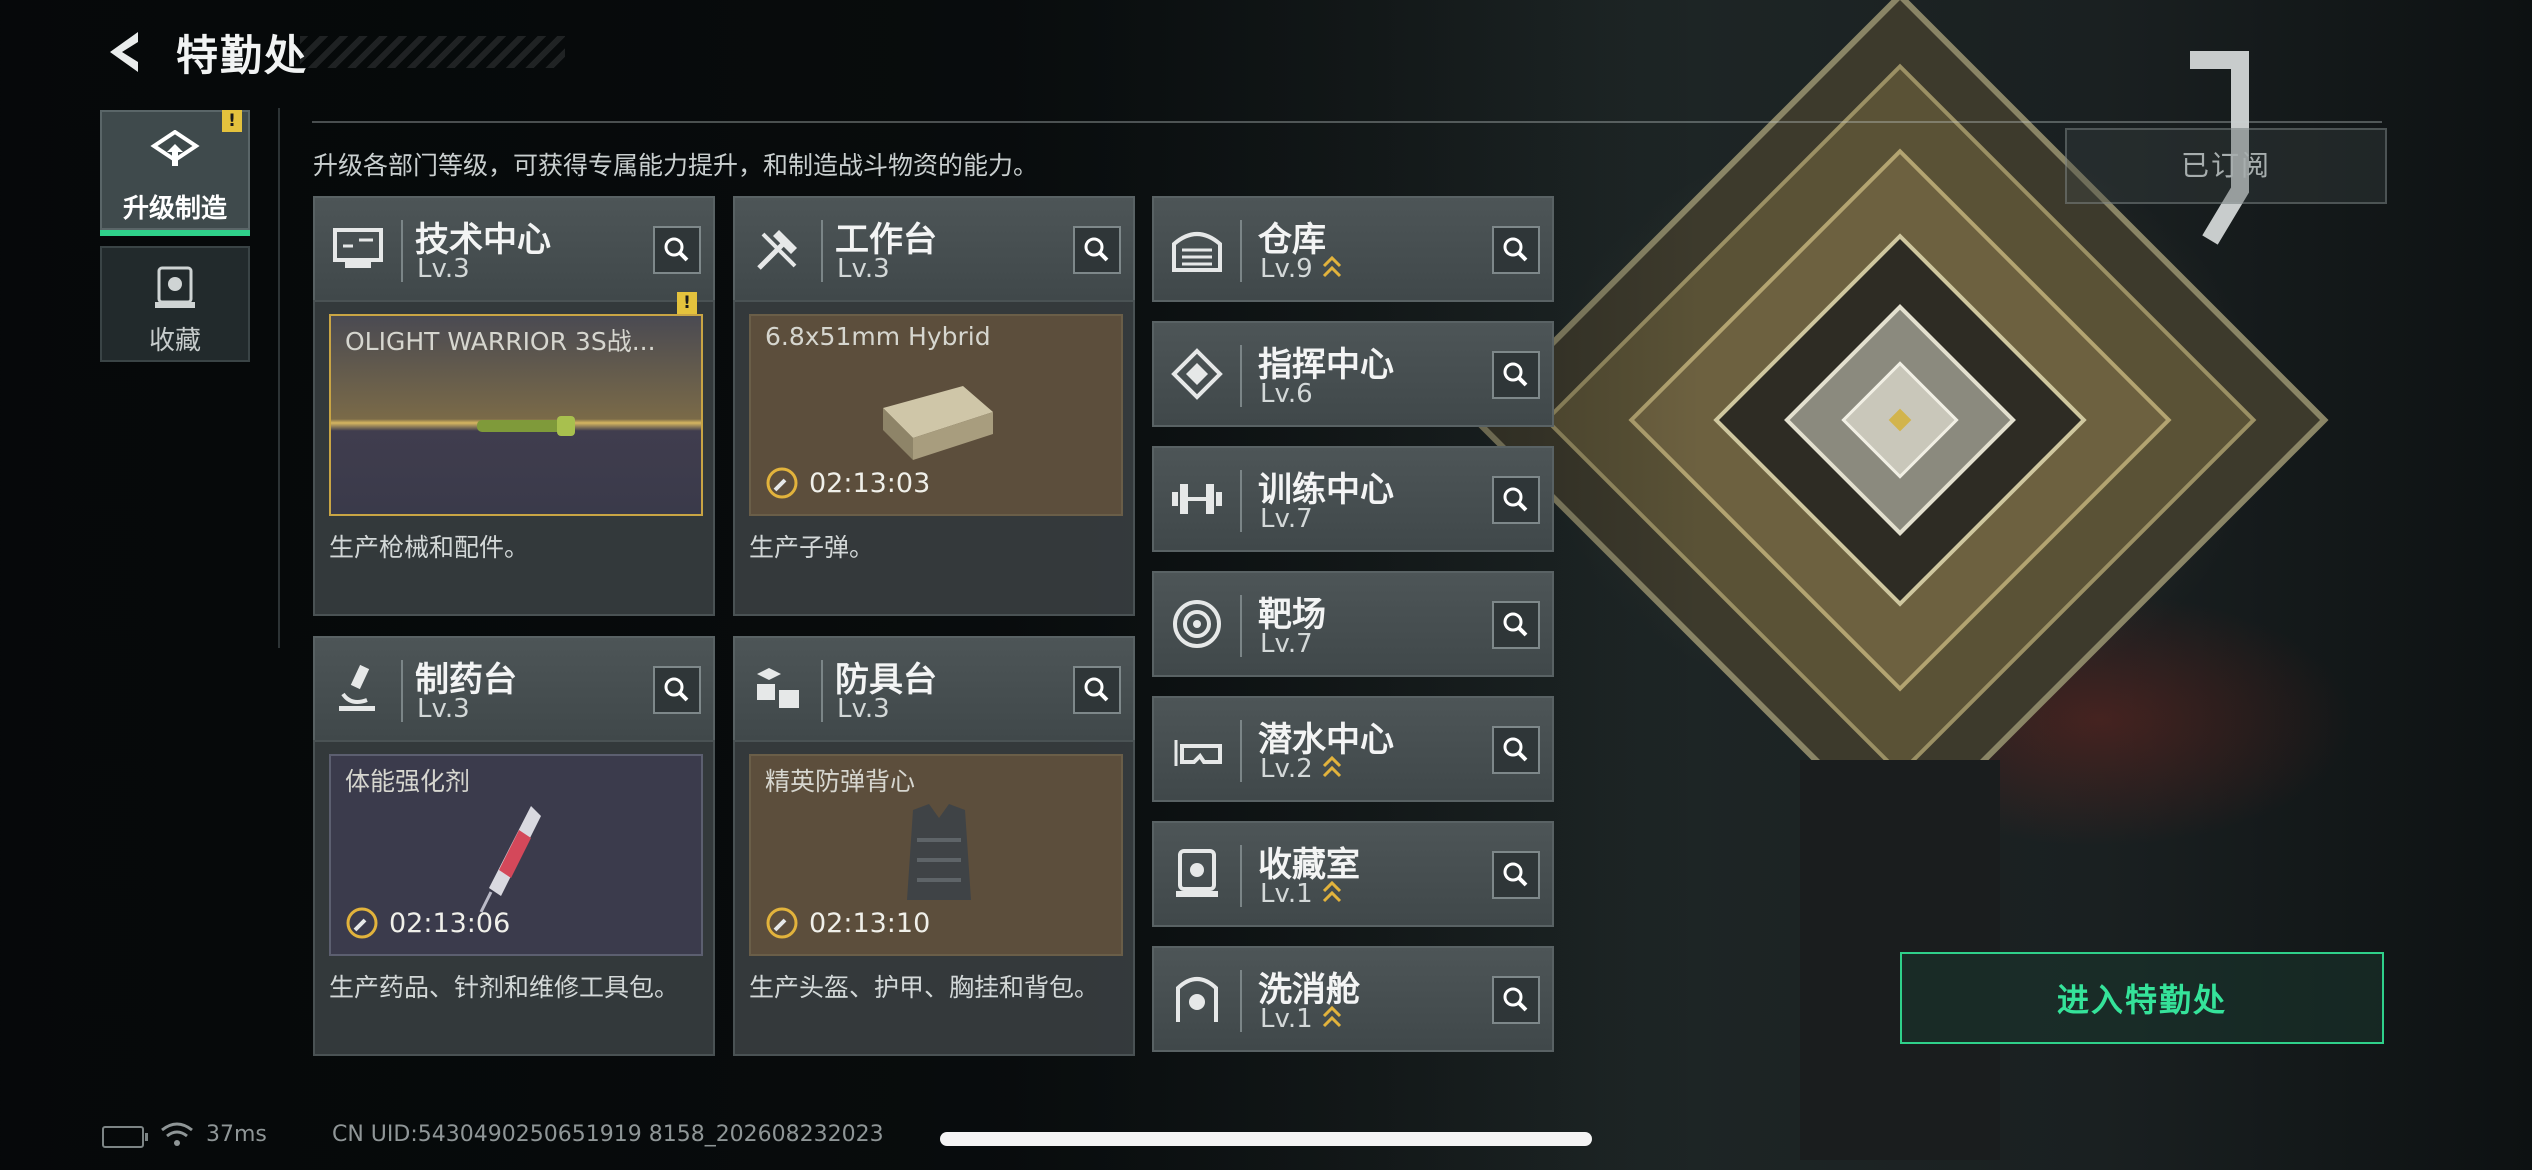 The height and width of the screenshot is (1170, 2532). Describe the element at coordinates (175, 233) in the screenshot. I see `active-tab-indicator` at that location.